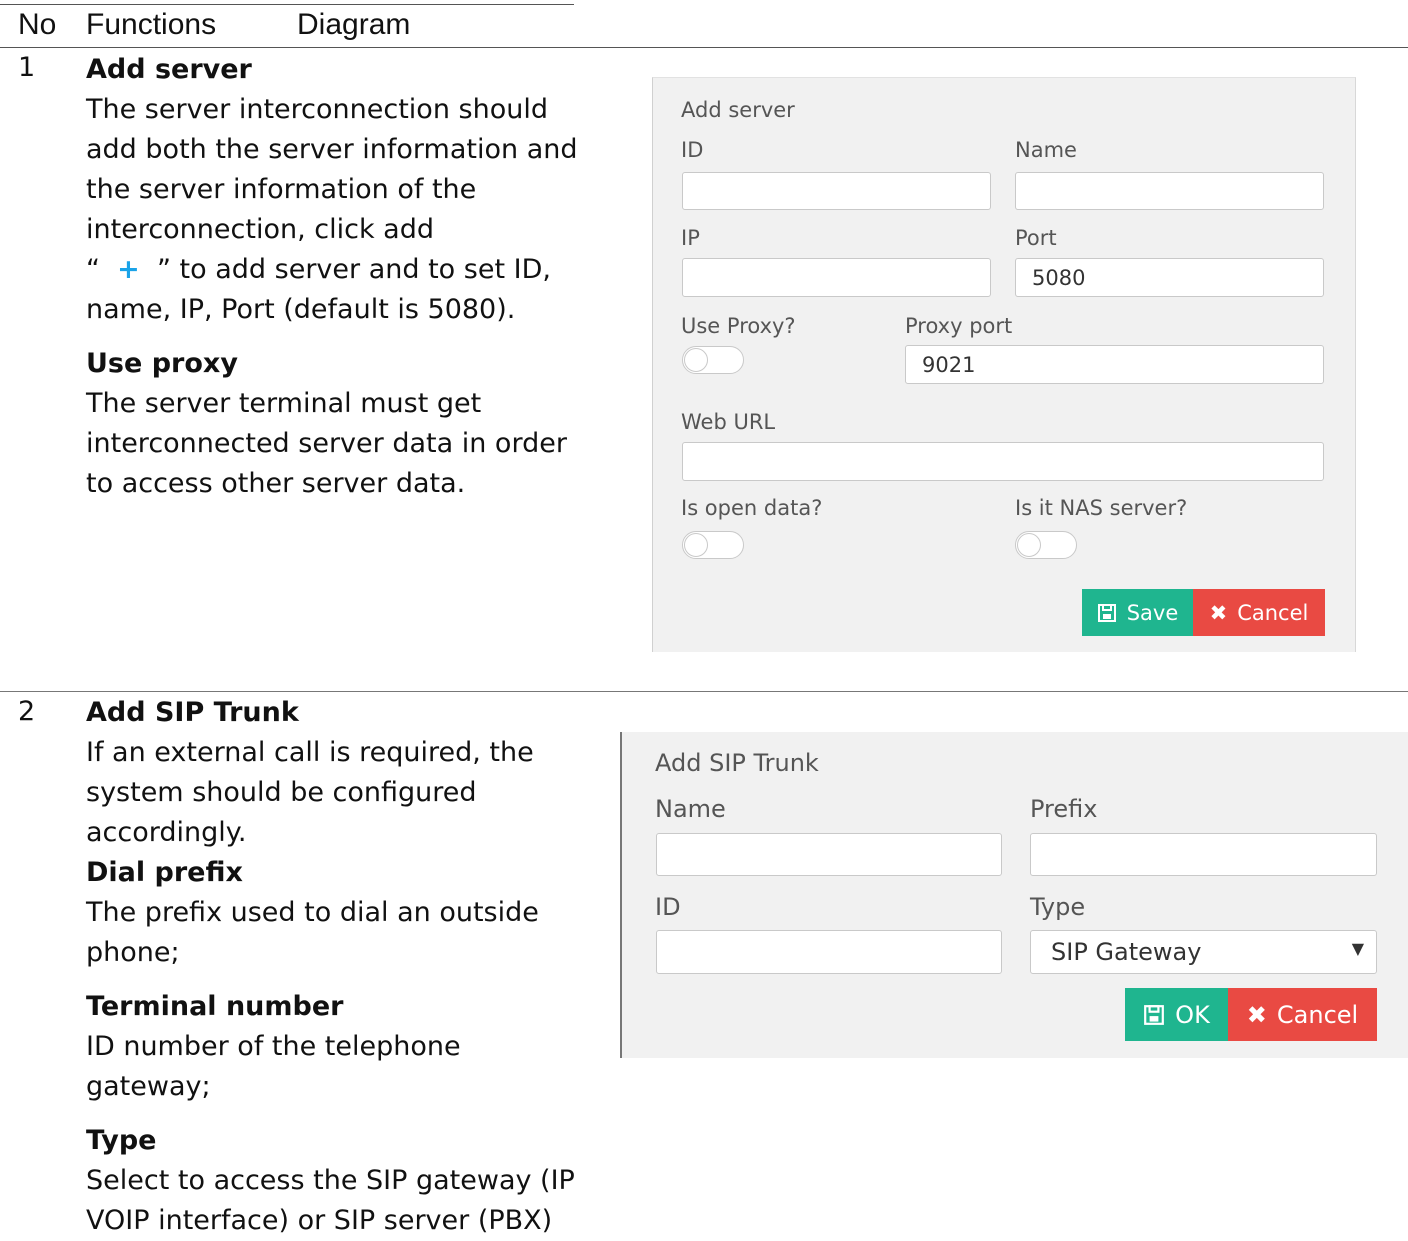 The image size is (1408, 1241). I want to click on sub-title: Type, so click(121, 1140).